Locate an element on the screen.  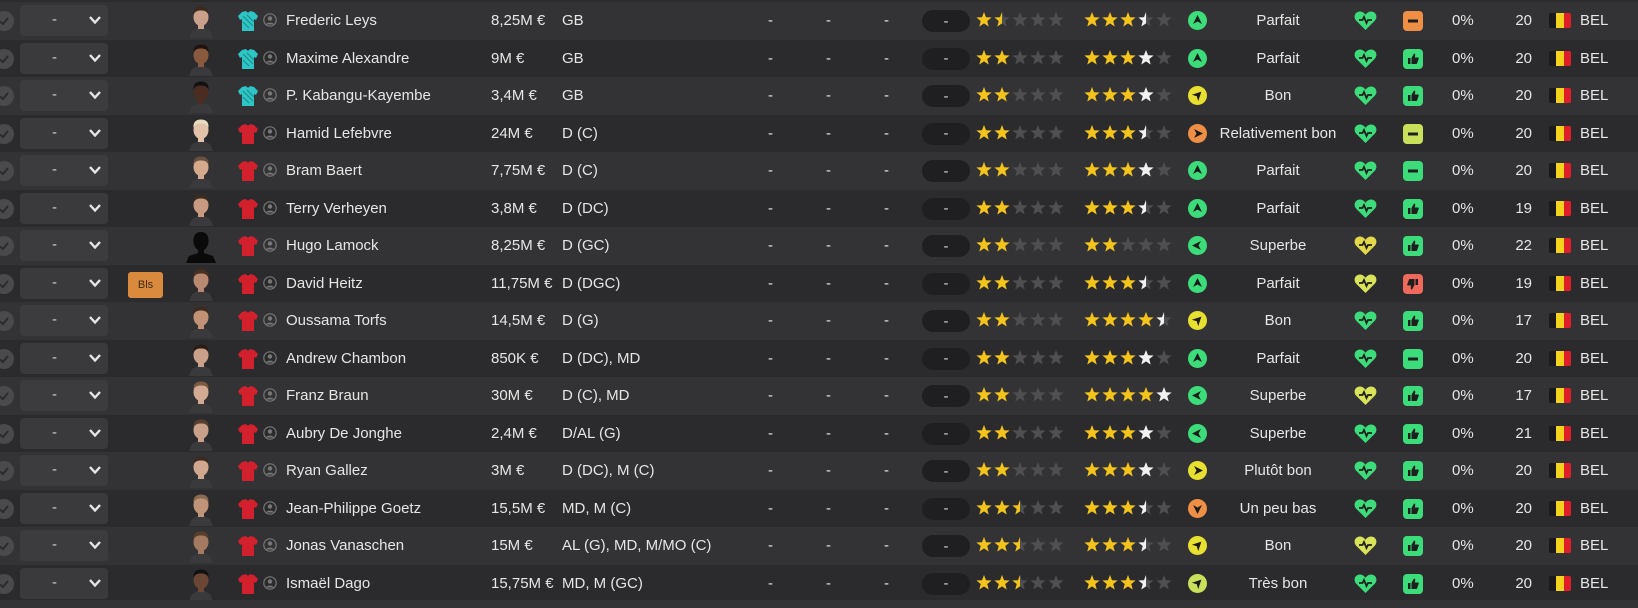
player-name: Franz Braun is located at coordinates (327, 395).